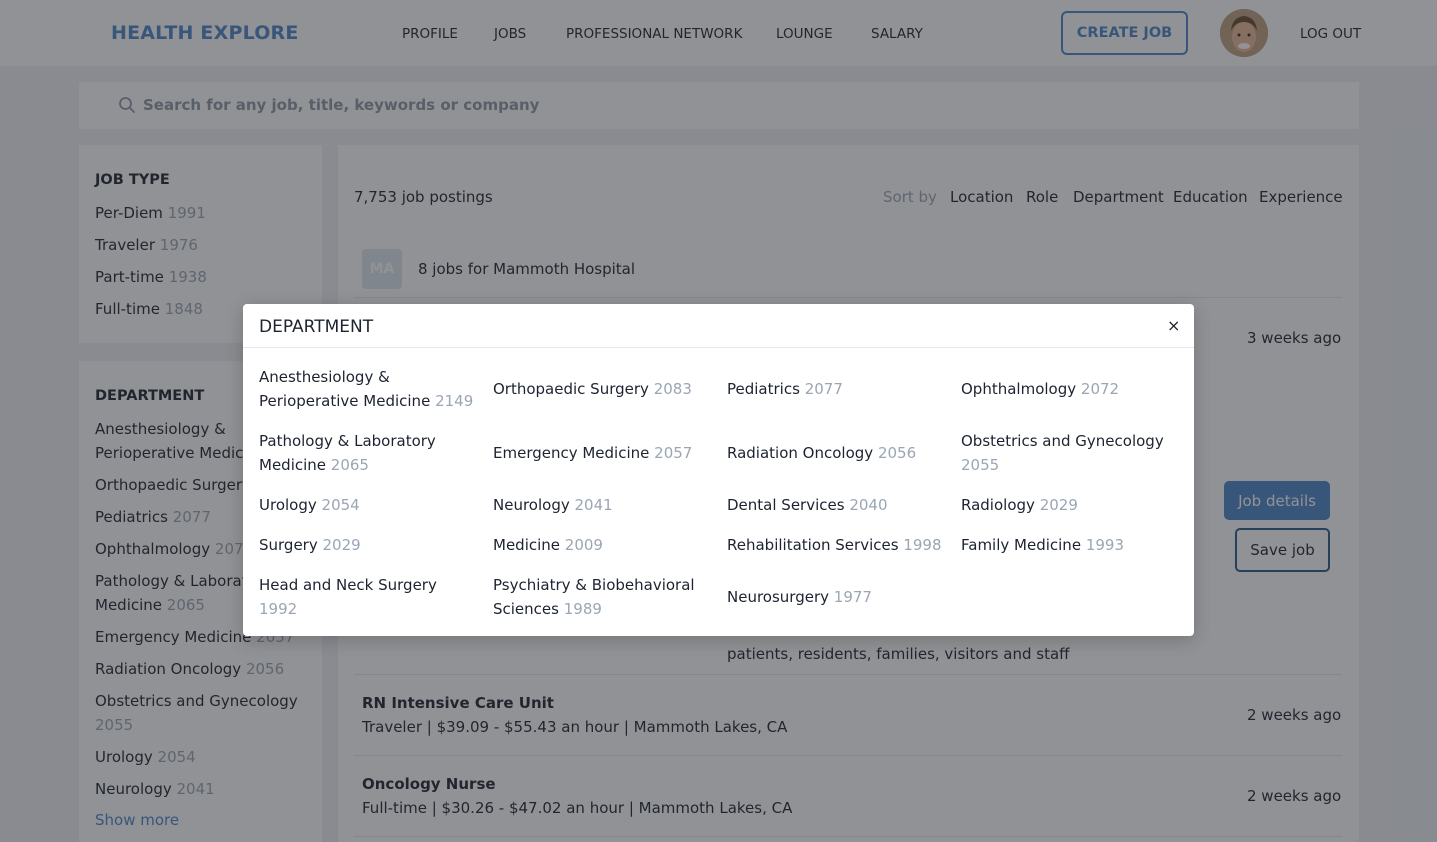 This screenshot has height=842, width=1437. What do you see at coordinates (1068, 453) in the screenshot?
I see `department-option: Obstetrics and Gynecology 2055` at bounding box center [1068, 453].